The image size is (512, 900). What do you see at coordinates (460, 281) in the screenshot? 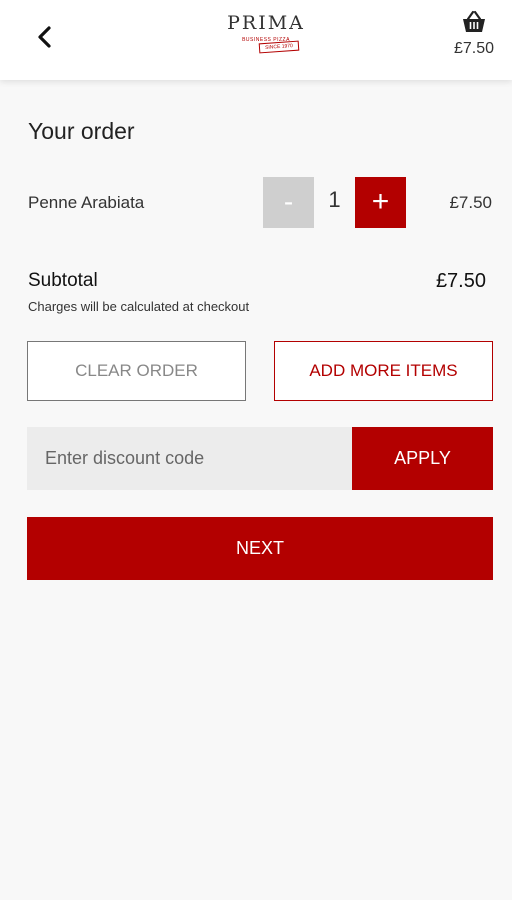
I see `subtotal-value: £7.50` at bounding box center [460, 281].